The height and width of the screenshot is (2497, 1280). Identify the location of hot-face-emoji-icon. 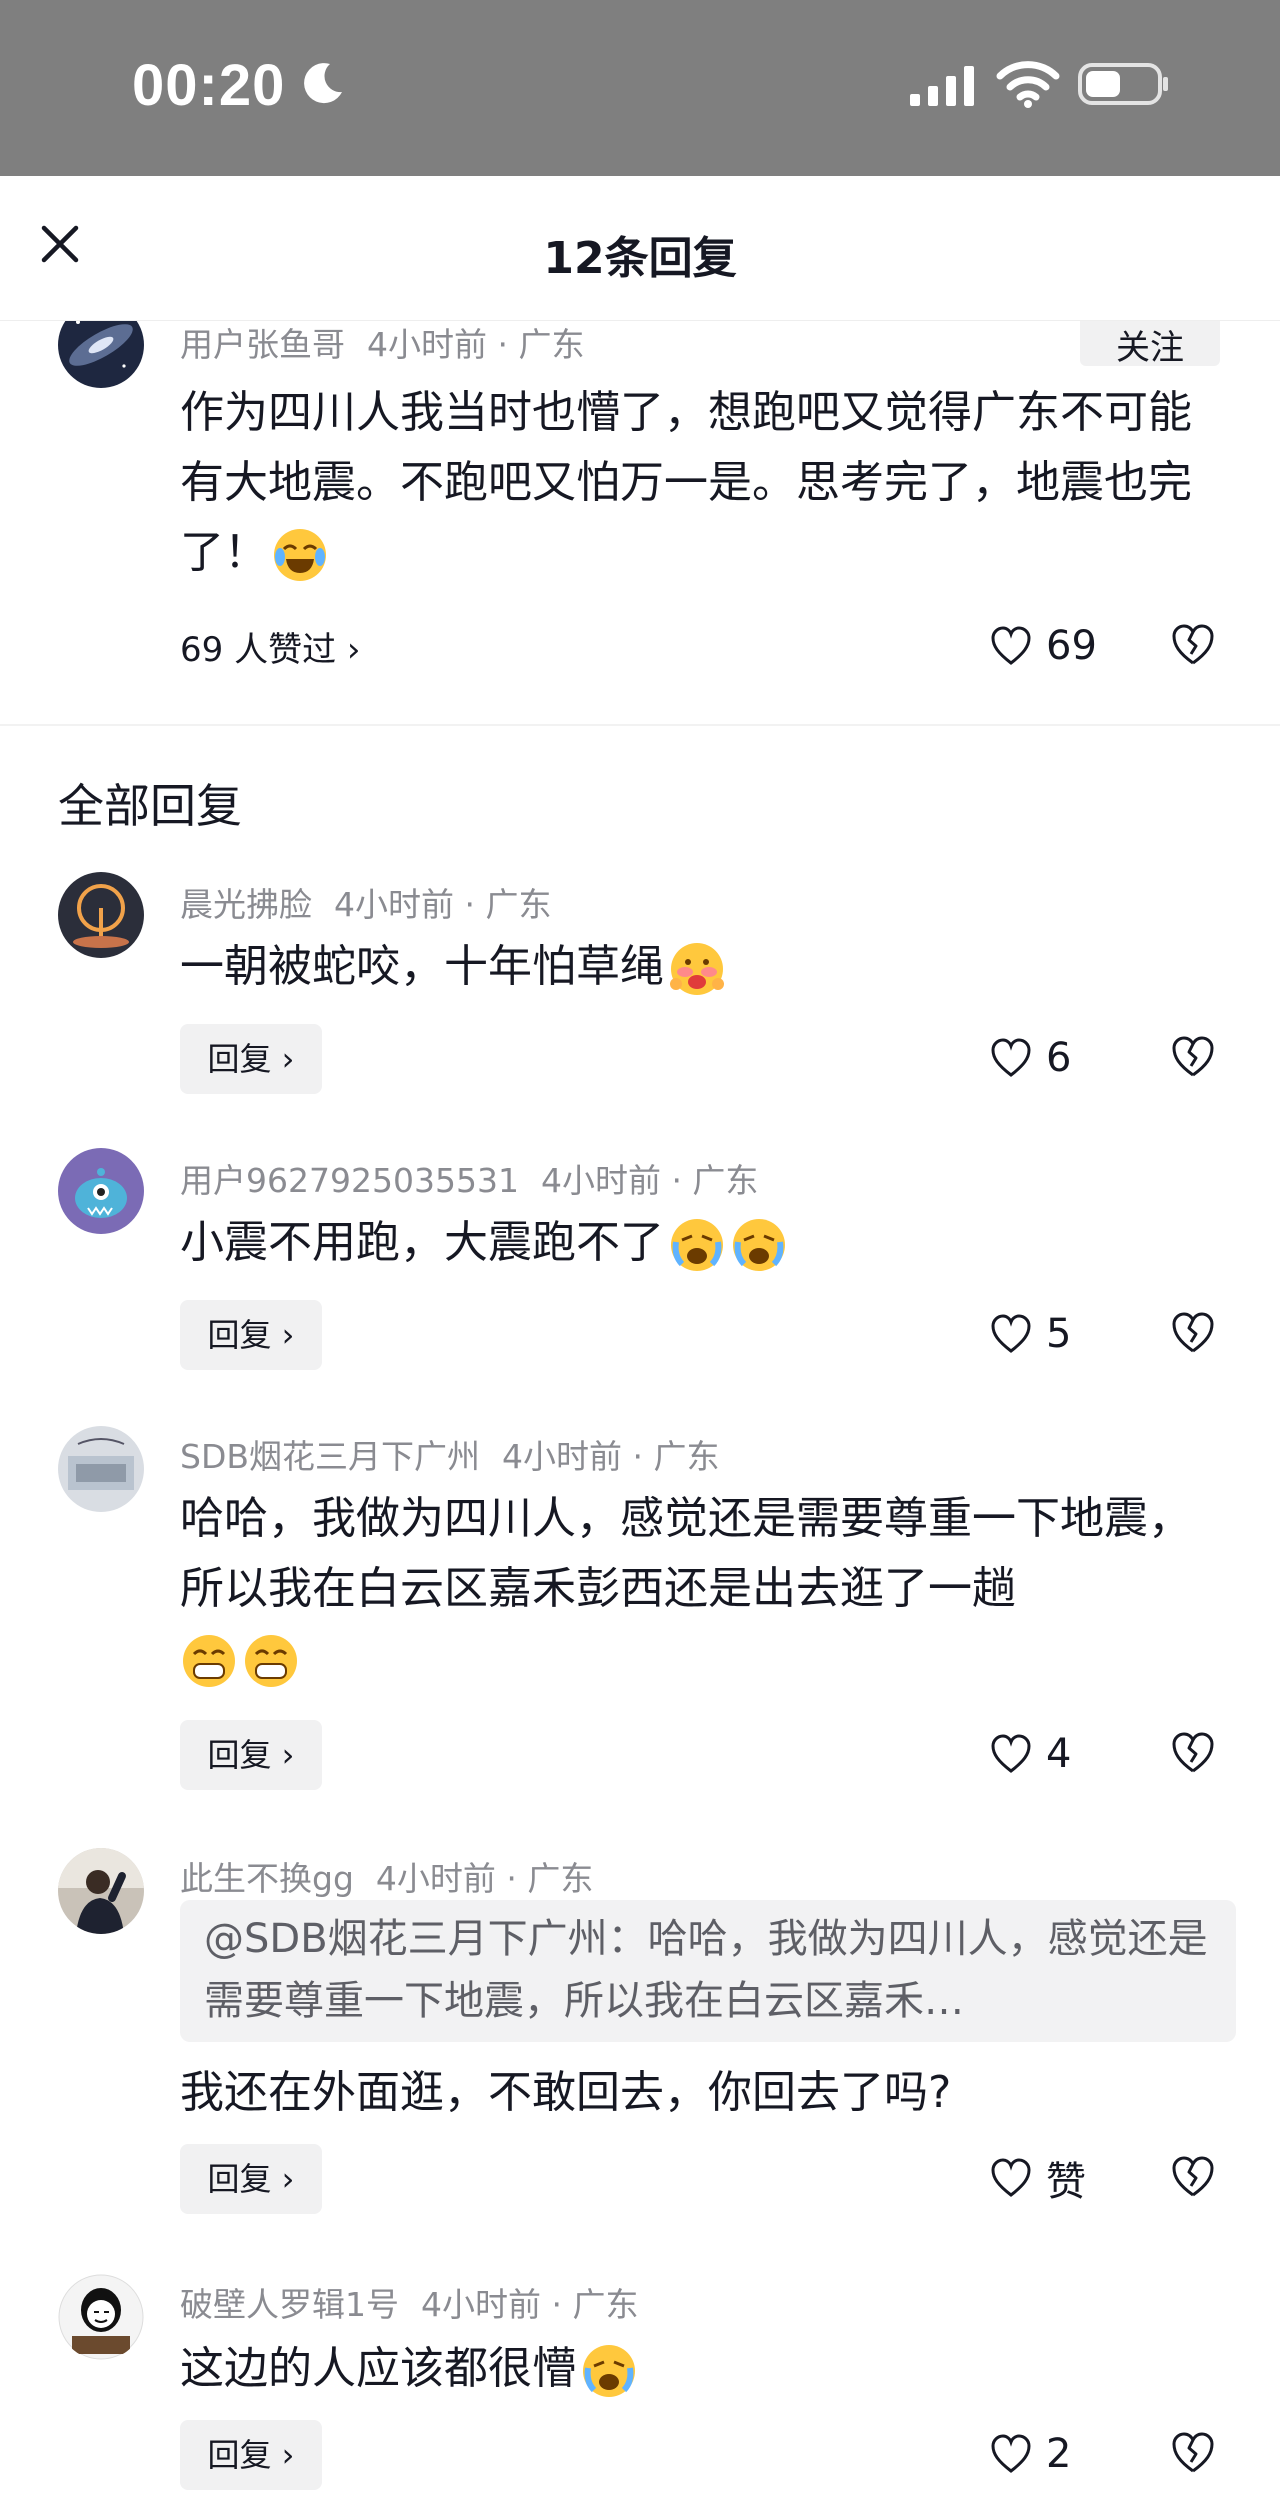
(697, 969).